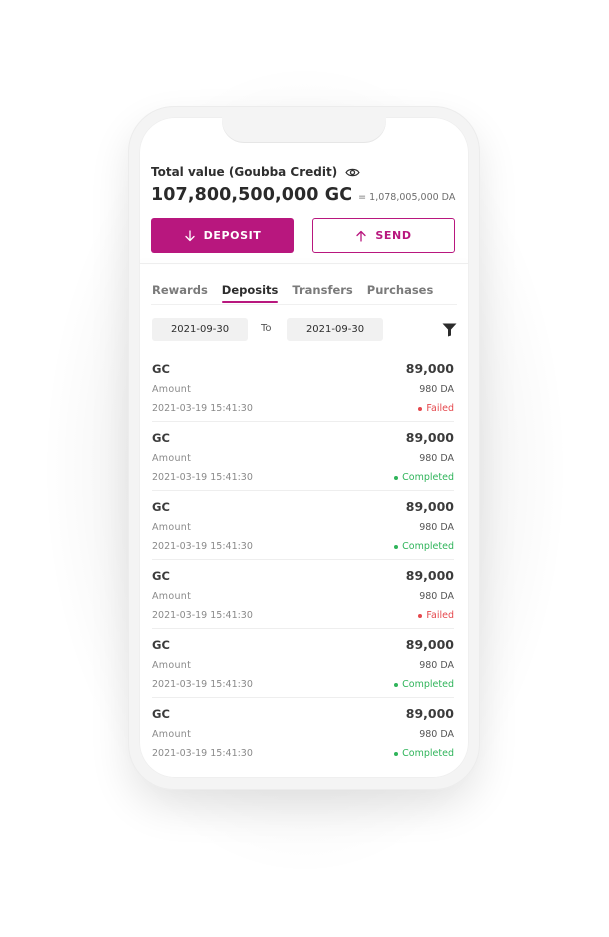  I want to click on arrow-up-icon, so click(361, 236).